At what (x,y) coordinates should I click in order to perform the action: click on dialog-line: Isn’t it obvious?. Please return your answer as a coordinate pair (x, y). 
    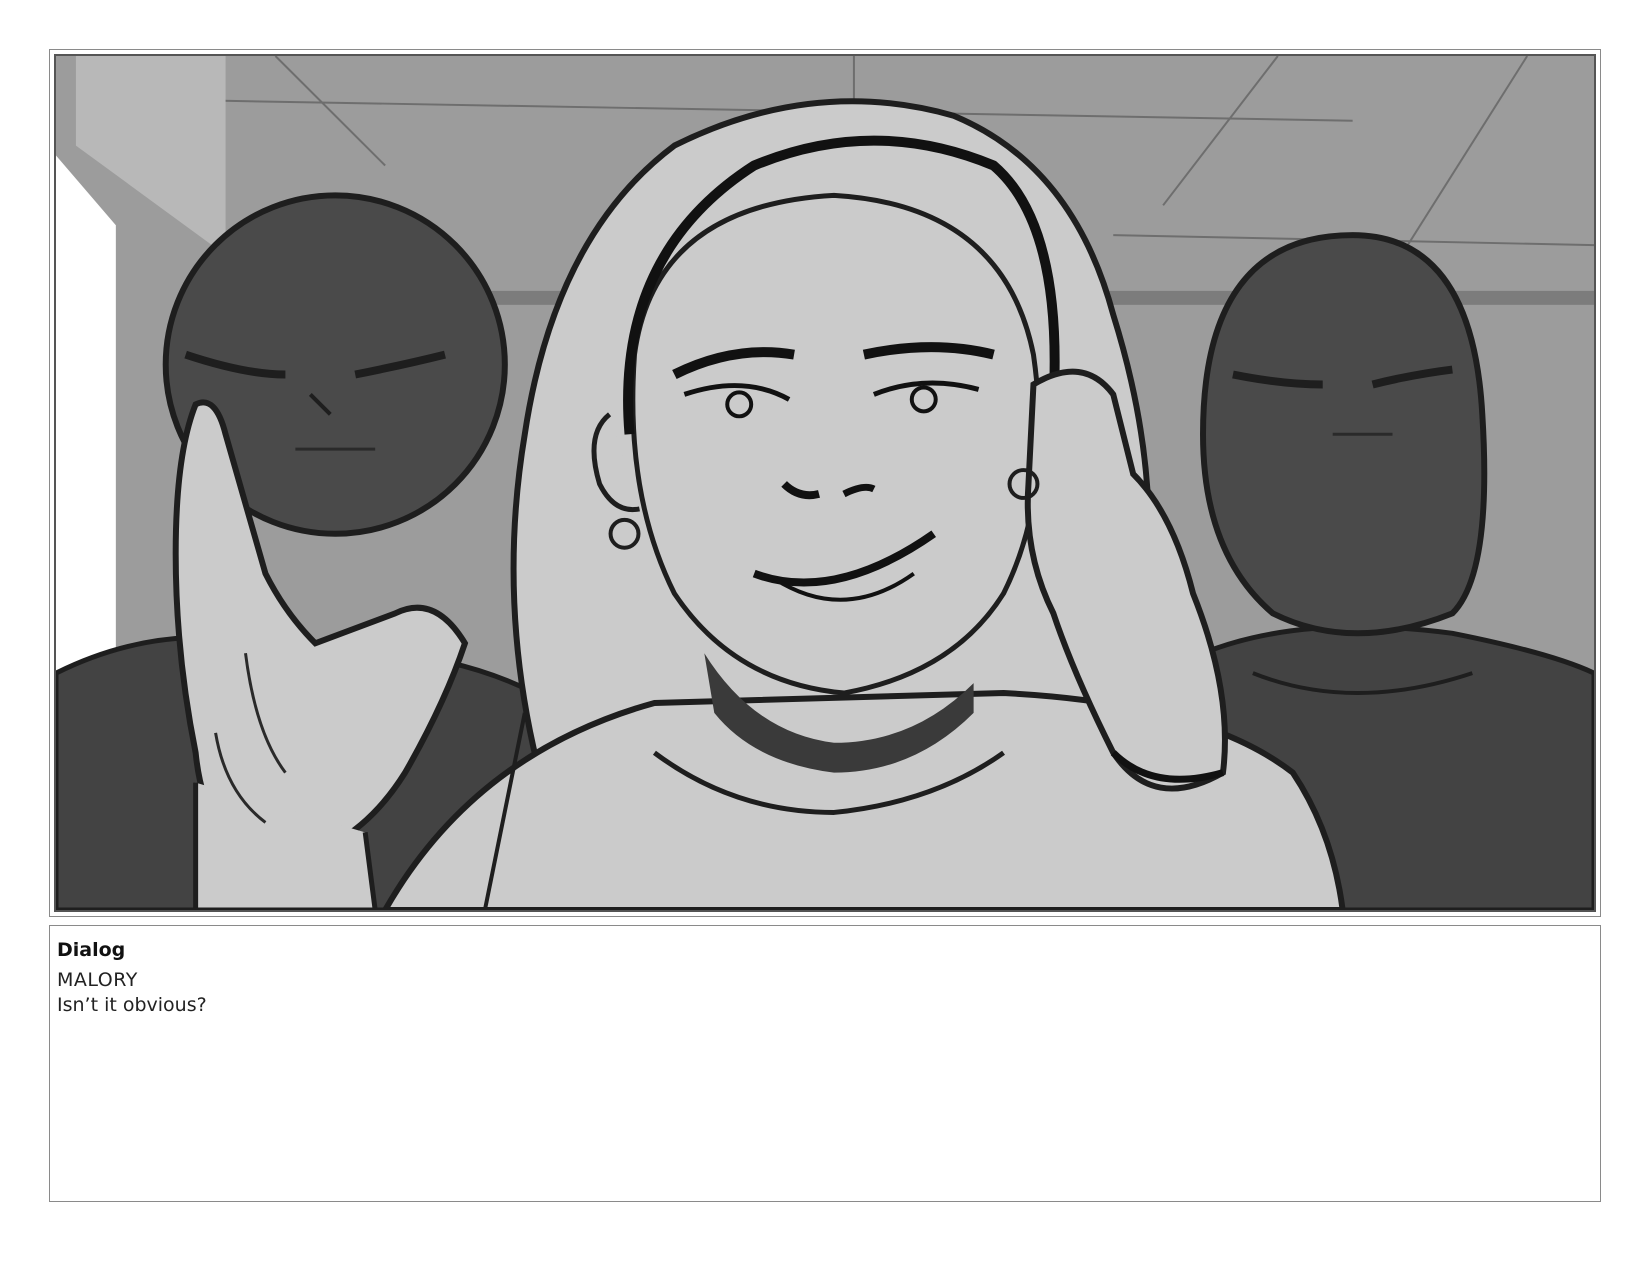
    Looking at the image, I should click on (132, 1005).